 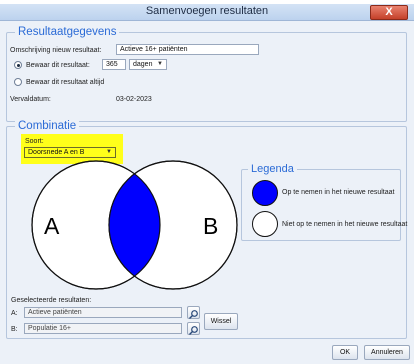 I want to click on a-search-button, so click(x=193, y=312).